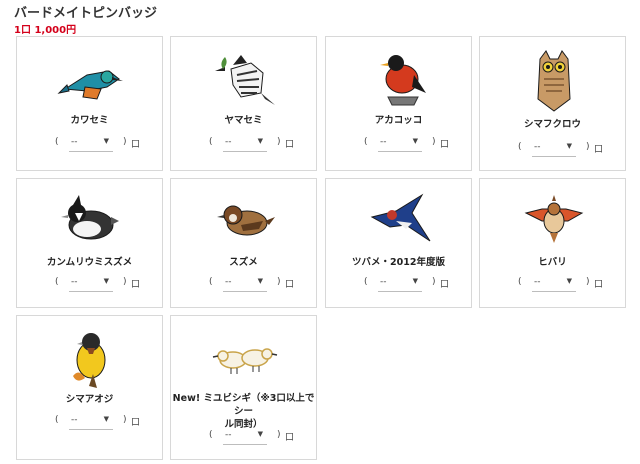 The image size is (640, 464). I want to click on blakistons-fish-owl-pin-icon, so click(554, 82).